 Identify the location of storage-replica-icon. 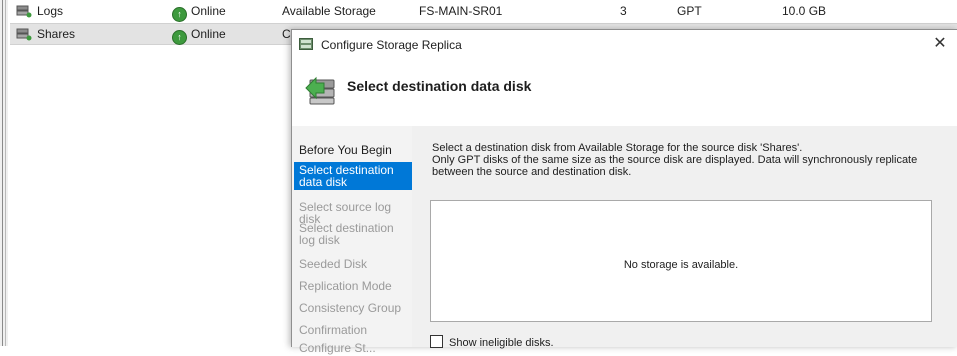
(306, 44).